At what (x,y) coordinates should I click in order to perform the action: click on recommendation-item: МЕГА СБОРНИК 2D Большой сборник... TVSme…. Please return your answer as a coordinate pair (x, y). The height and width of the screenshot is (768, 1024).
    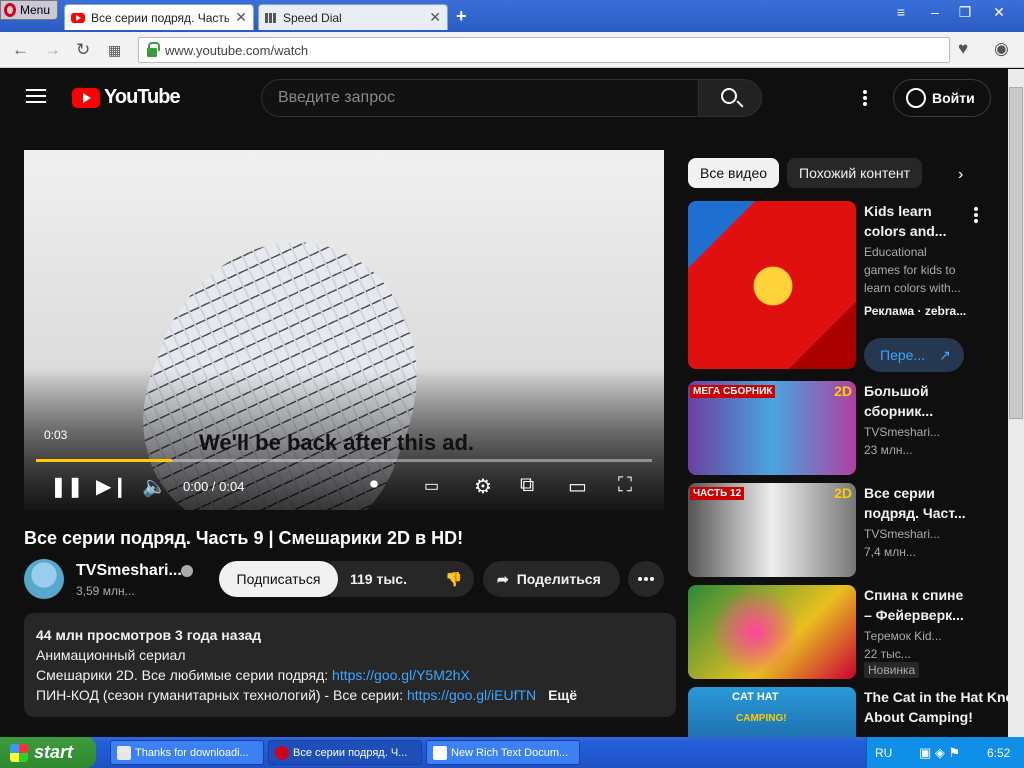
    Looking at the image, I should click on (848, 429).